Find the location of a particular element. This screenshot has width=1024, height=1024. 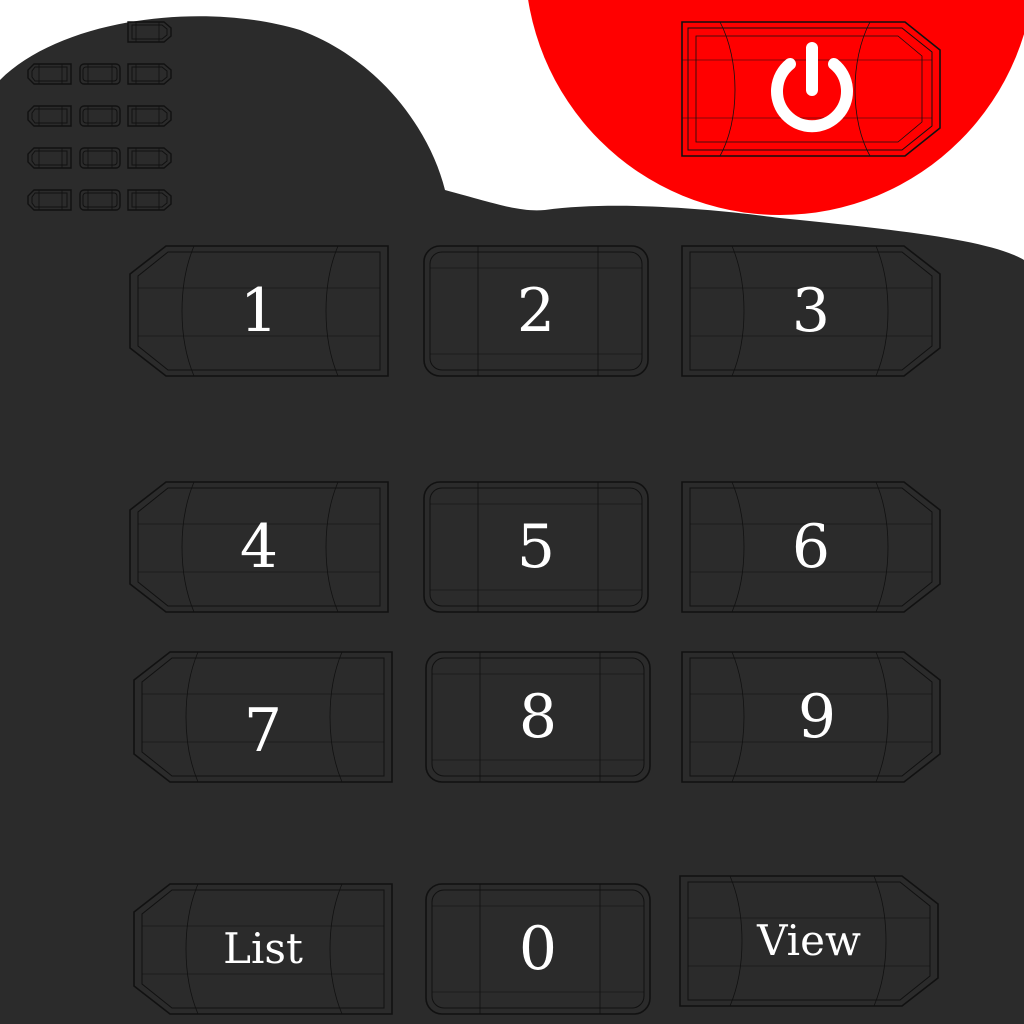

view-button: View is located at coordinates (809, 941).